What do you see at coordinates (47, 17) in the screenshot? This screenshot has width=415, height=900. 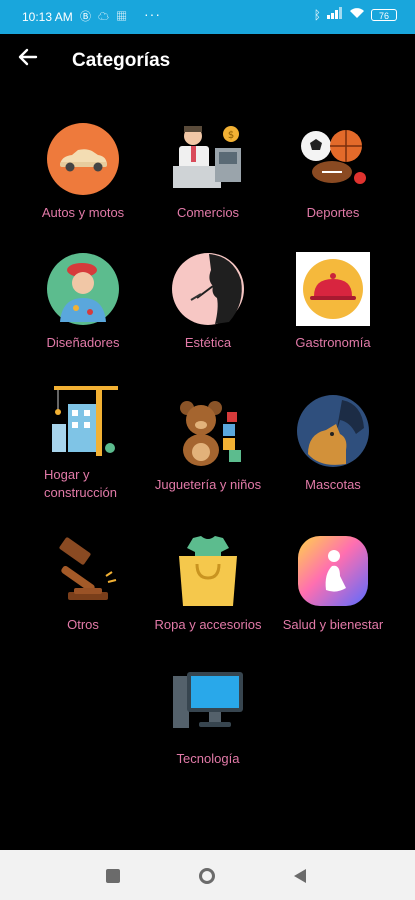 I see `status-time: 10:13 AM` at bounding box center [47, 17].